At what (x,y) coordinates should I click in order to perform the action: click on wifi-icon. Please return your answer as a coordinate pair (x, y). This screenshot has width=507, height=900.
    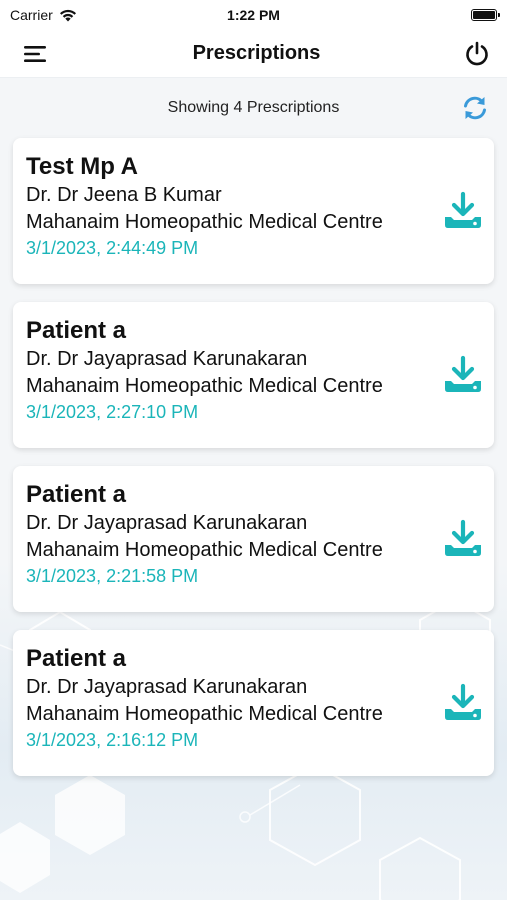
    Looking at the image, I should click on (67, 15).